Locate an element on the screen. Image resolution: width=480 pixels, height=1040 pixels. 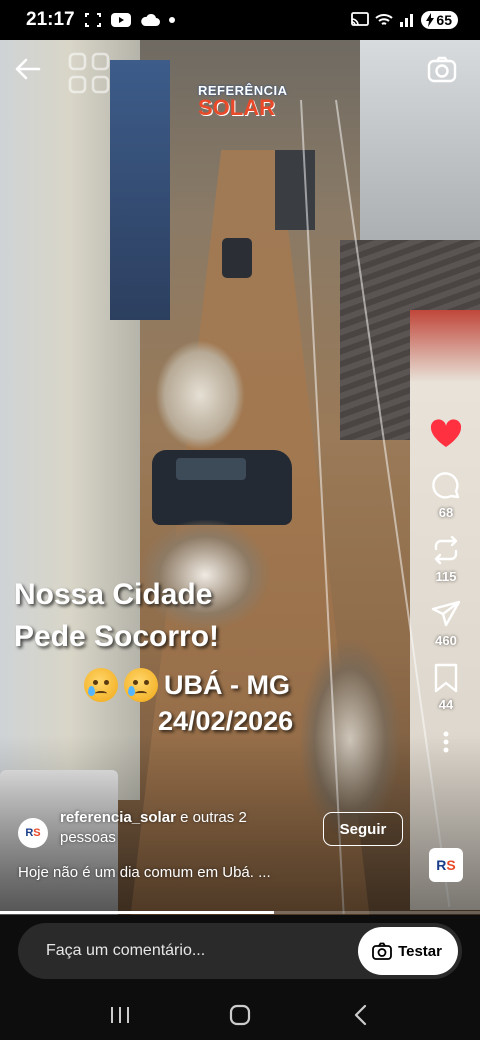
more-vertical-icon is located at coordinates (446, 742).